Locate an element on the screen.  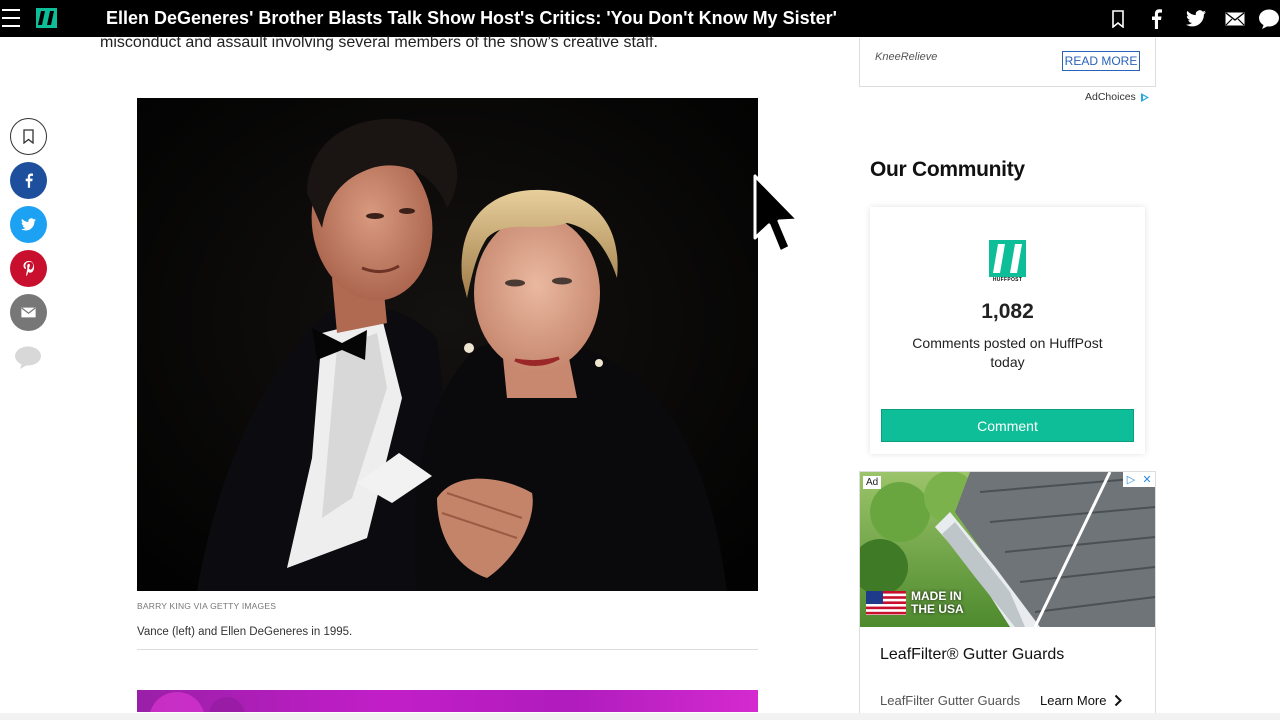
ad-controls: ▷ ✕ is located at coordinates (1139, 479).